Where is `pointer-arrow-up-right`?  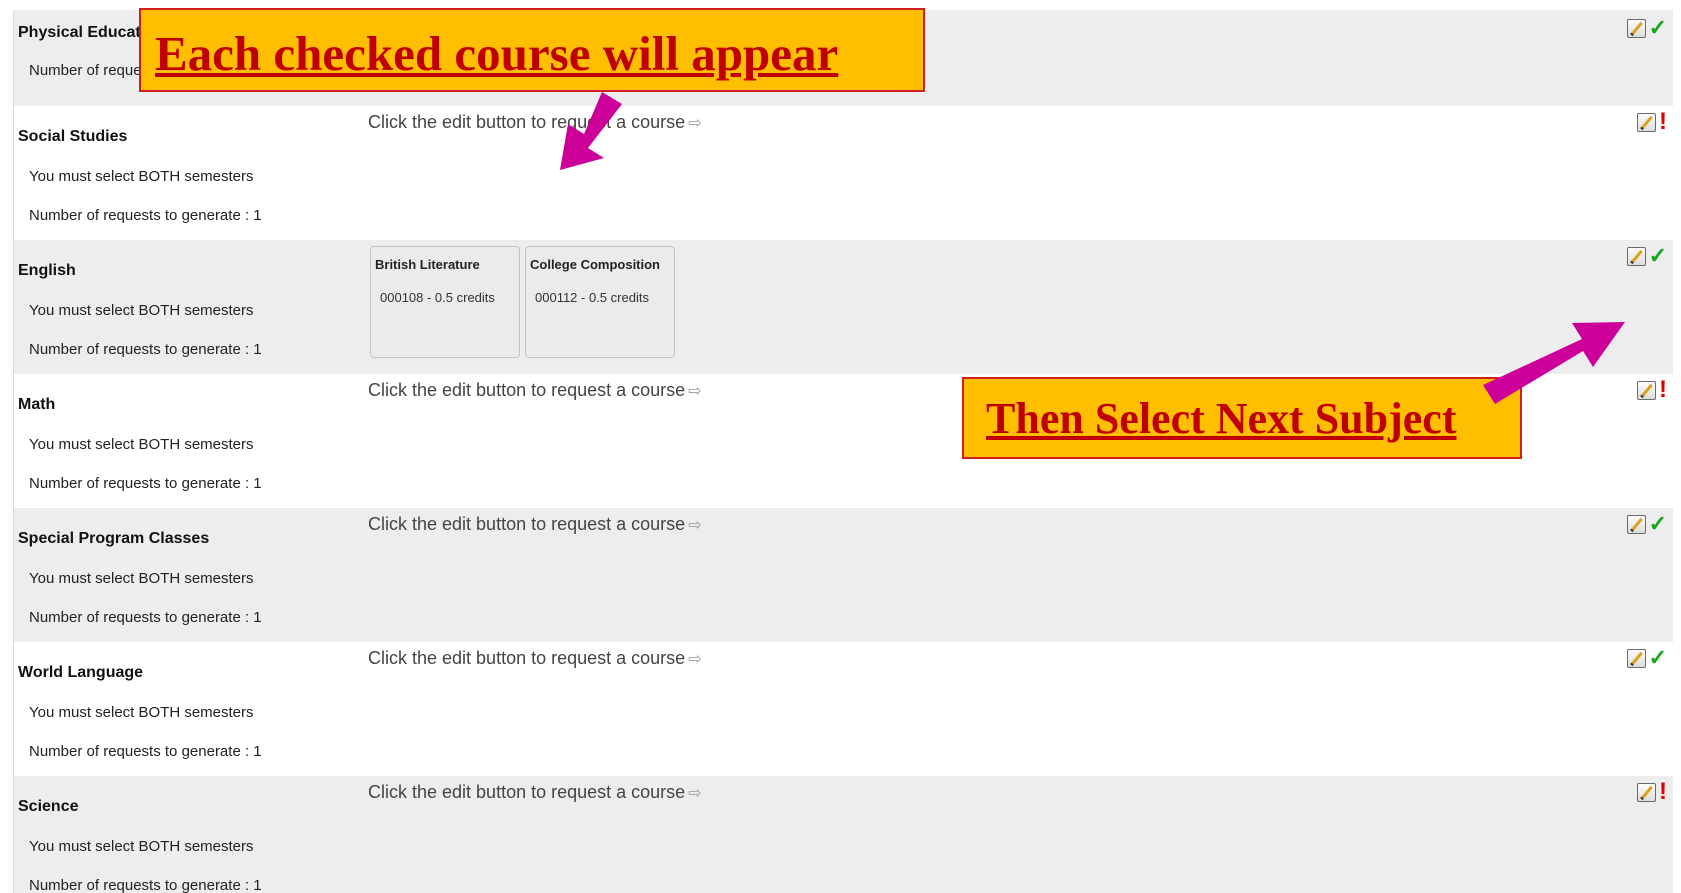
pointer-arrow-up-right is located at coordinates (1554, 363).